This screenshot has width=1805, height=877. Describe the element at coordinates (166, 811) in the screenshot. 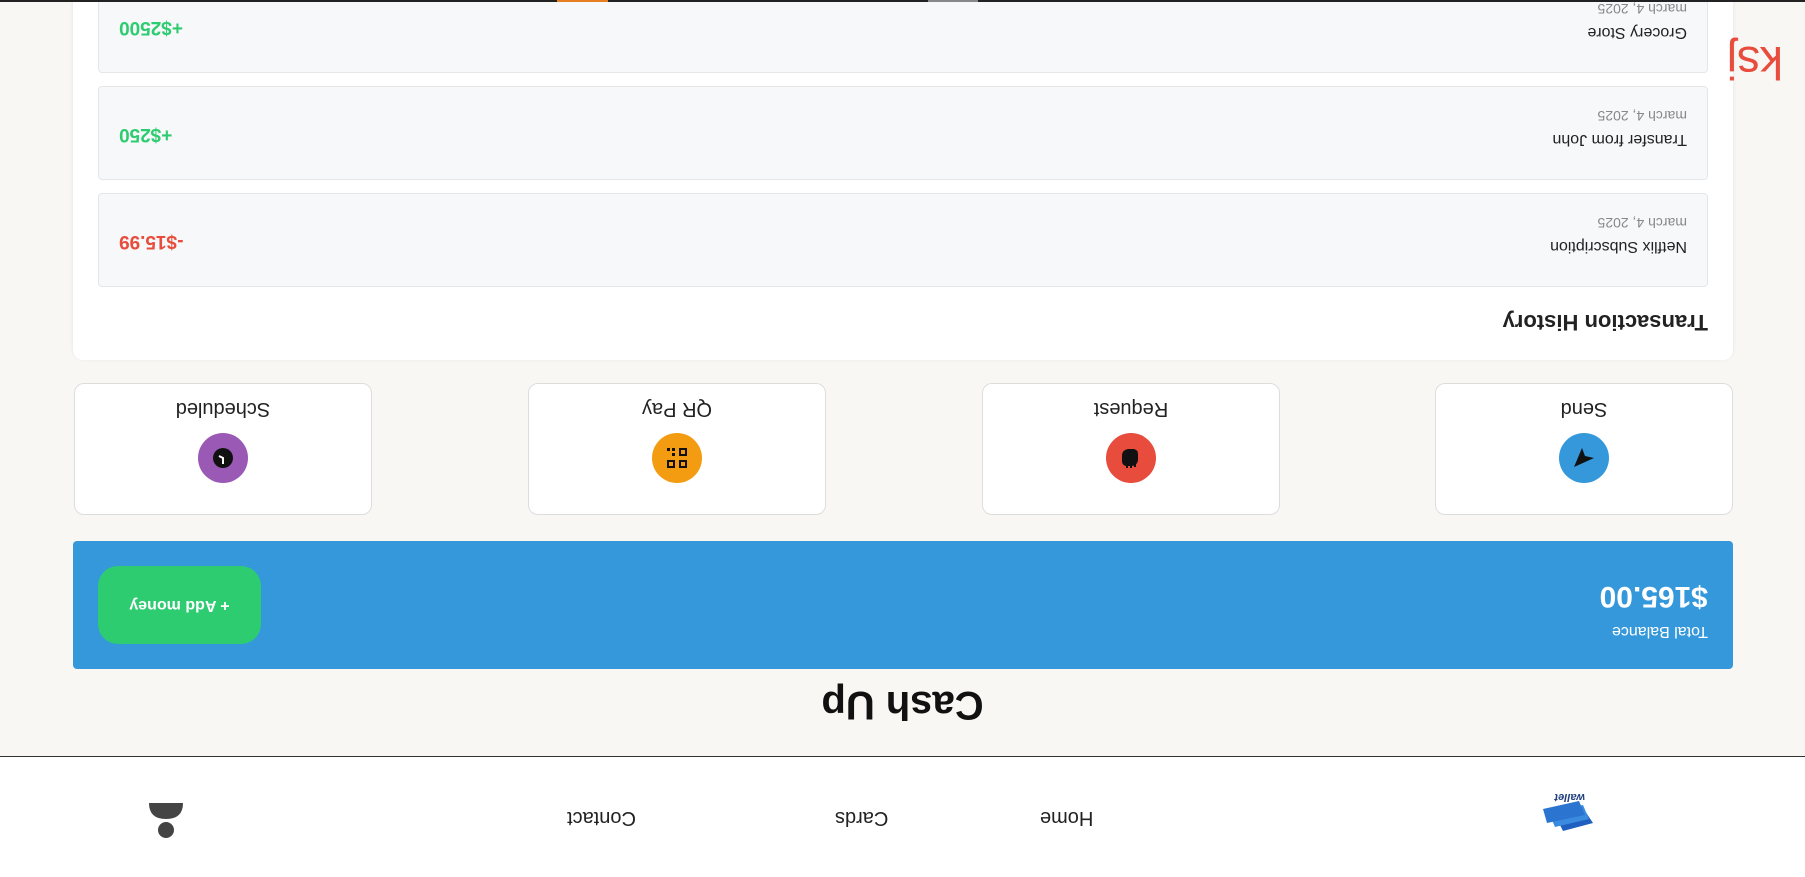

I see `avatar-body` at that location.